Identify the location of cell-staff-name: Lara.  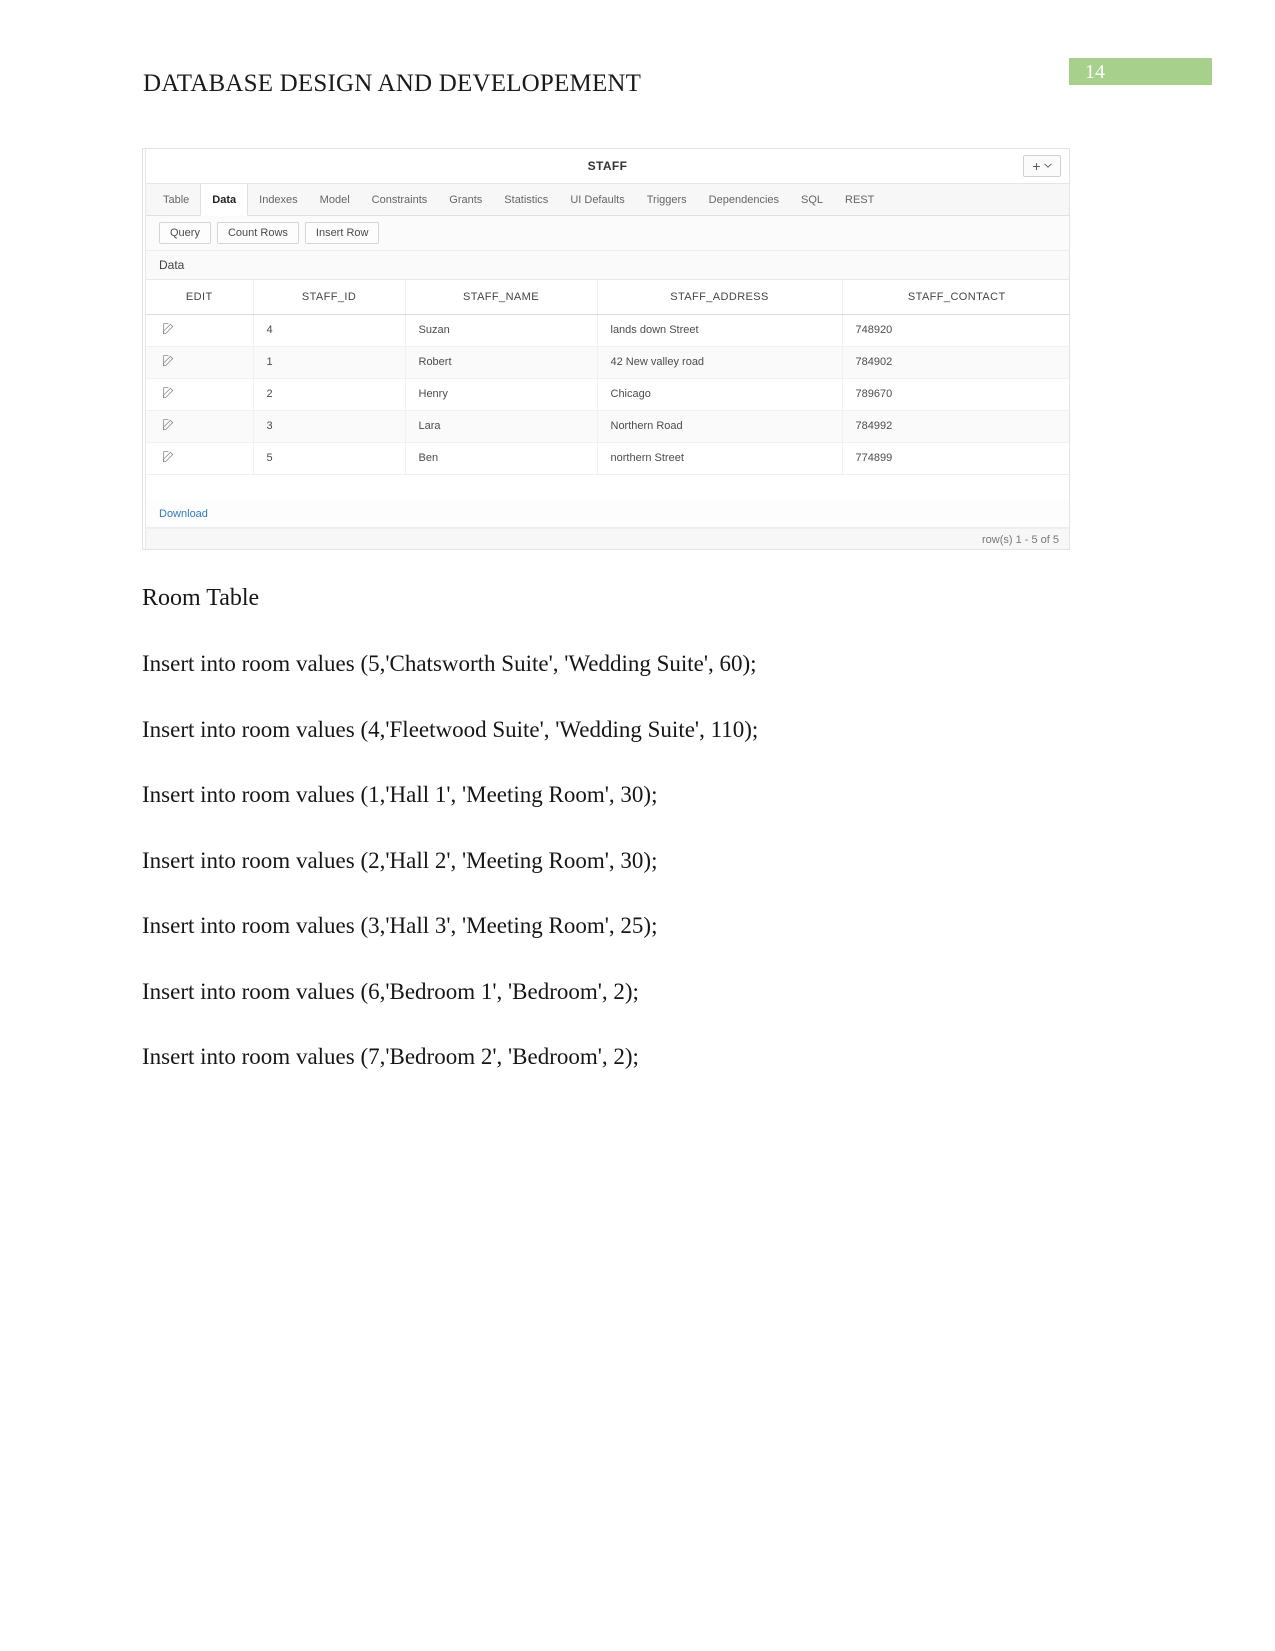
(501, 426).